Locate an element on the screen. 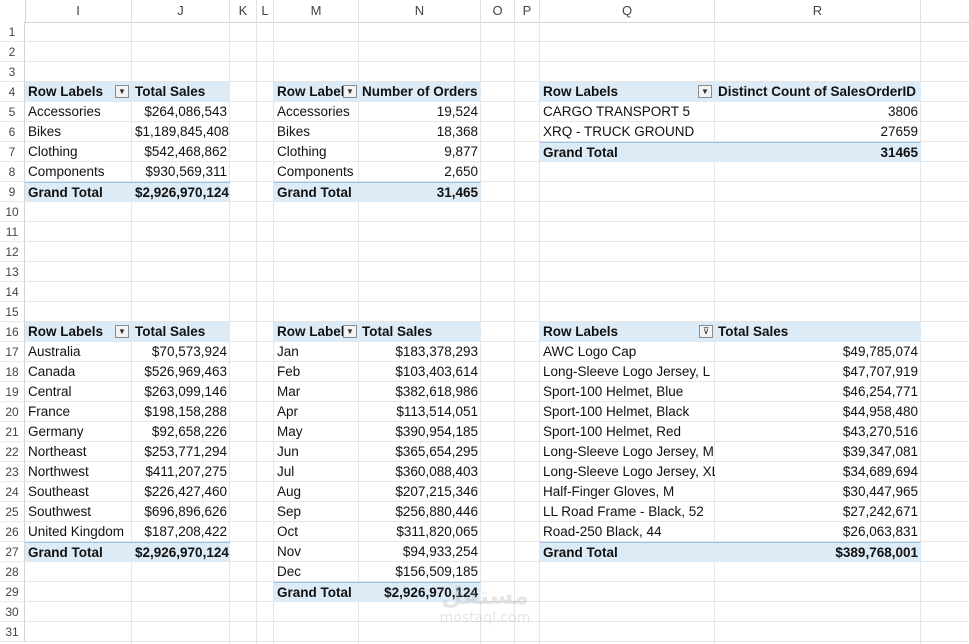 The image size is (969, 644). row-label: Aug is located at coordinates (316, 492).